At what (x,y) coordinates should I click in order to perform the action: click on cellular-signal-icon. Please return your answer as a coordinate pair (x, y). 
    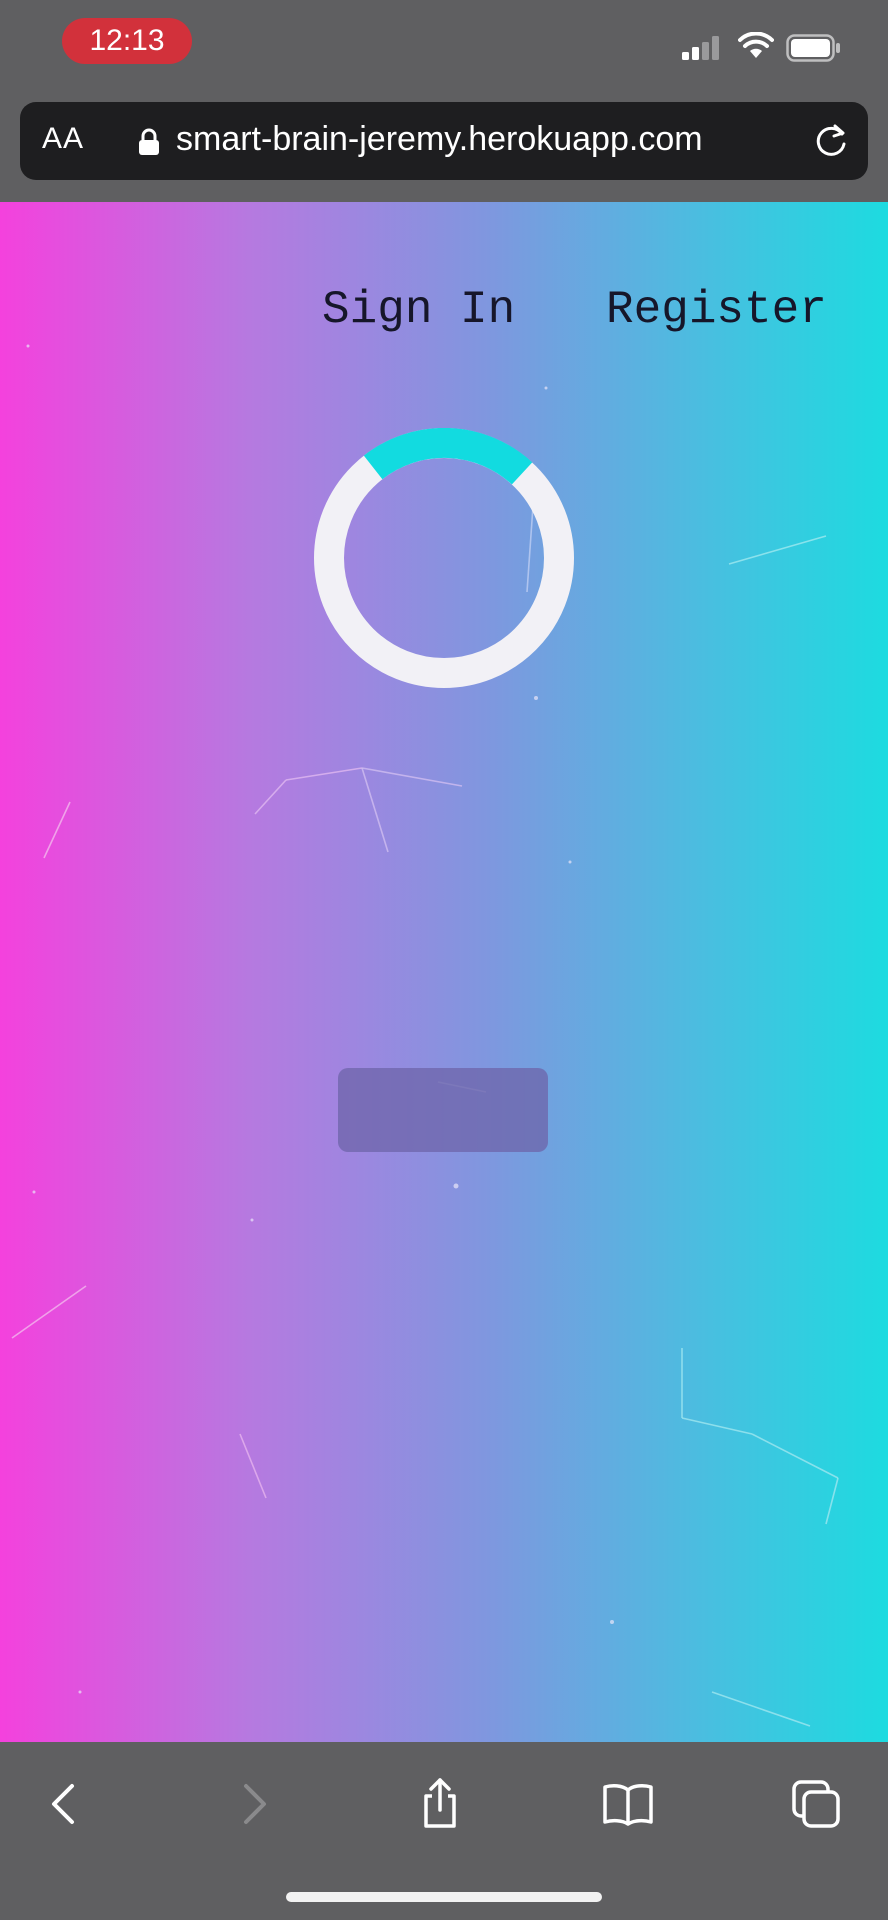
    Looking at the image, I should click on (700, 48).